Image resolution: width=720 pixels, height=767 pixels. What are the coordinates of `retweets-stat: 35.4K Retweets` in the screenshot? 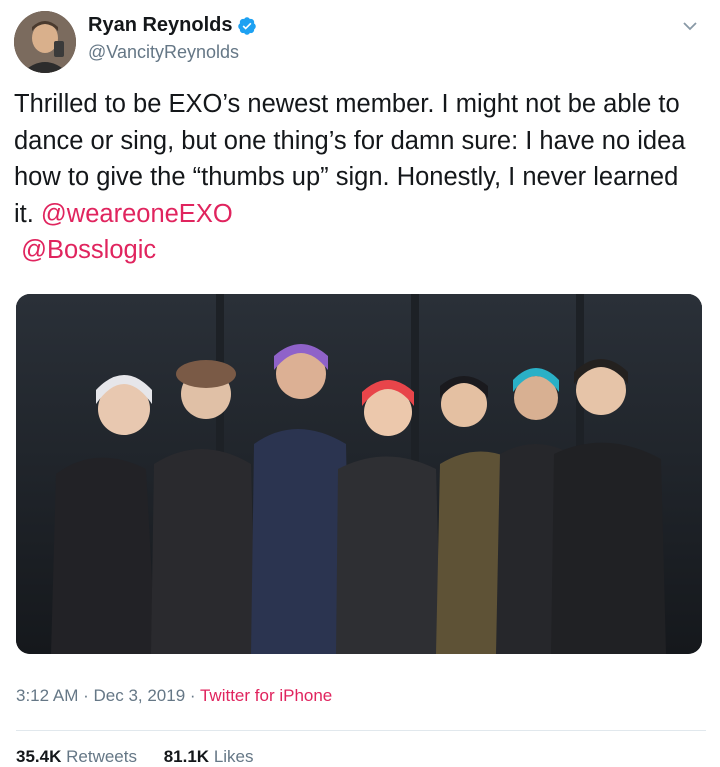 It's located at (76, 756).